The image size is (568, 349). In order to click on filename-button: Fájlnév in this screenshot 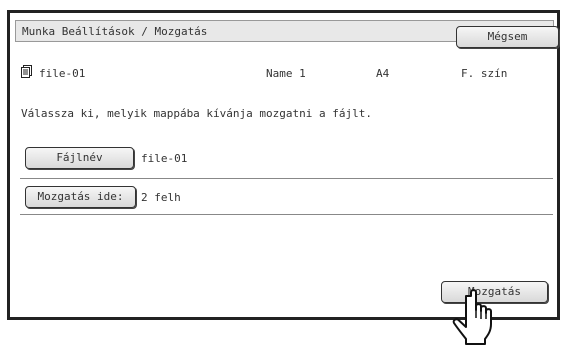, I will do `click(79, 158)`.